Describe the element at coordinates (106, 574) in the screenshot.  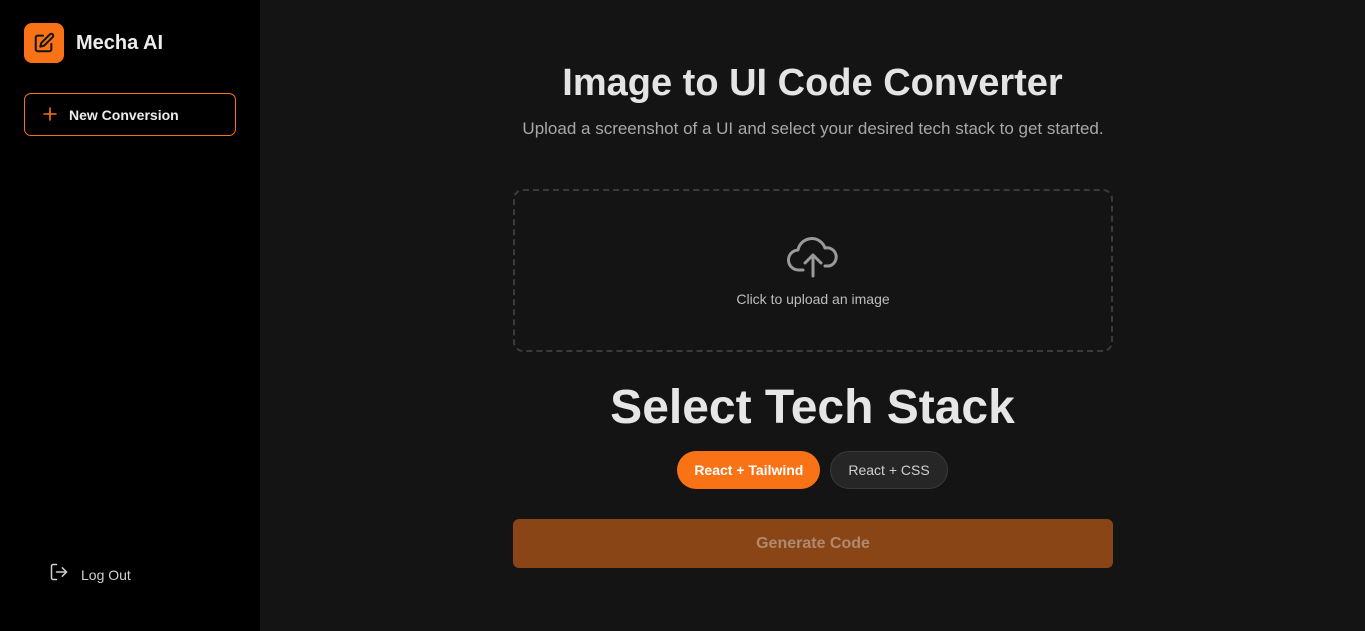
I see `logout-label: Log Out` at that location.